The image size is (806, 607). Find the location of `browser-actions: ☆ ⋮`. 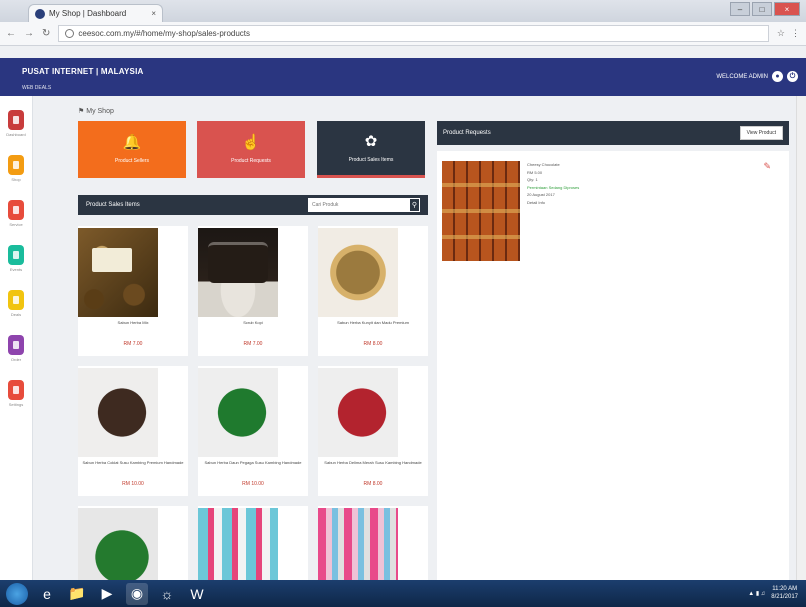

browser-actions: ☆ ⋮ is located at coordinates (788, 33).